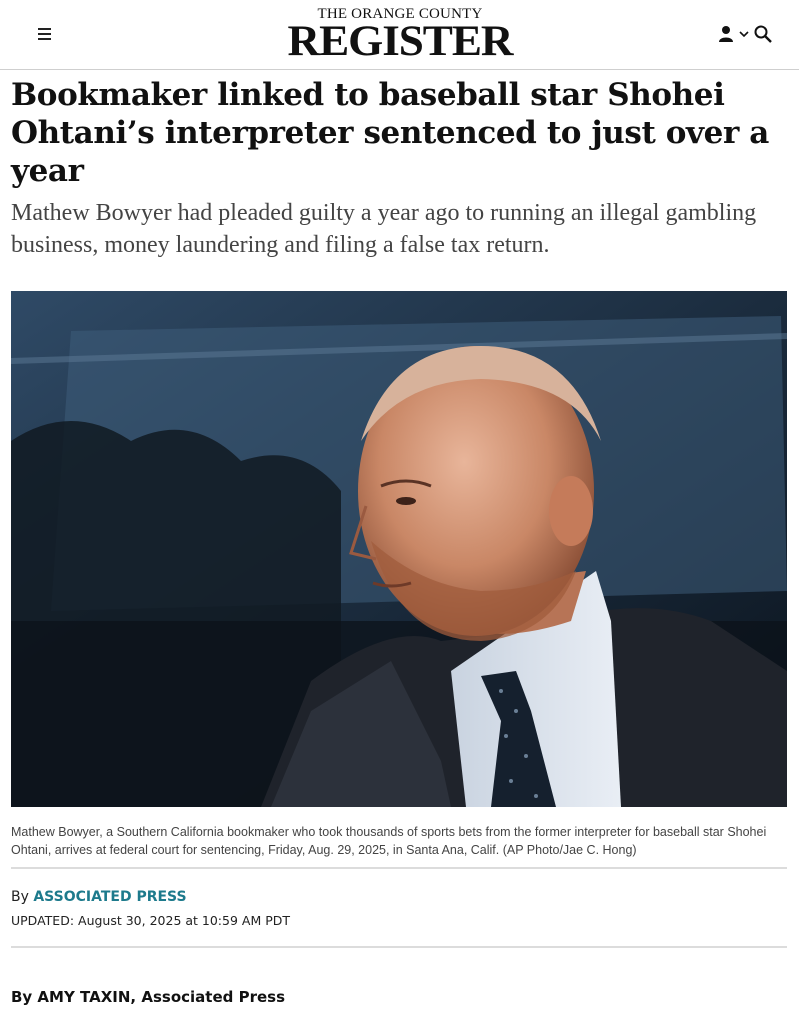  What do you see at coordinates (726, 34) in the screenshot?
I see `user-icon` at bounding box center [726, 34].